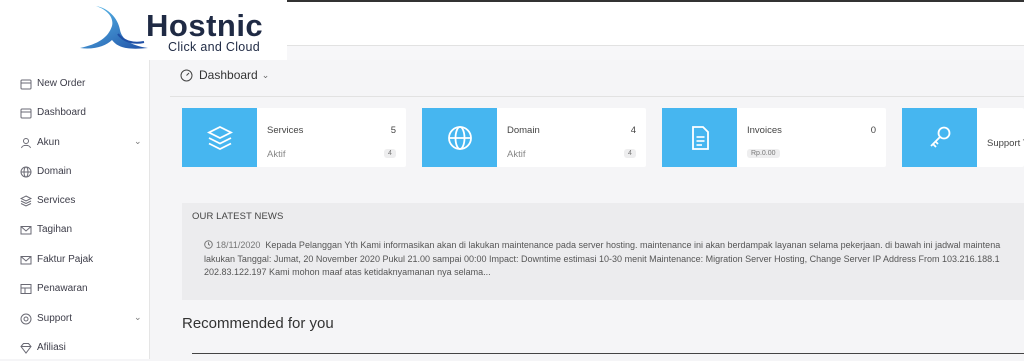  I want to click on sidebar-item-tagihan: Tagihan, so click(75, 230).